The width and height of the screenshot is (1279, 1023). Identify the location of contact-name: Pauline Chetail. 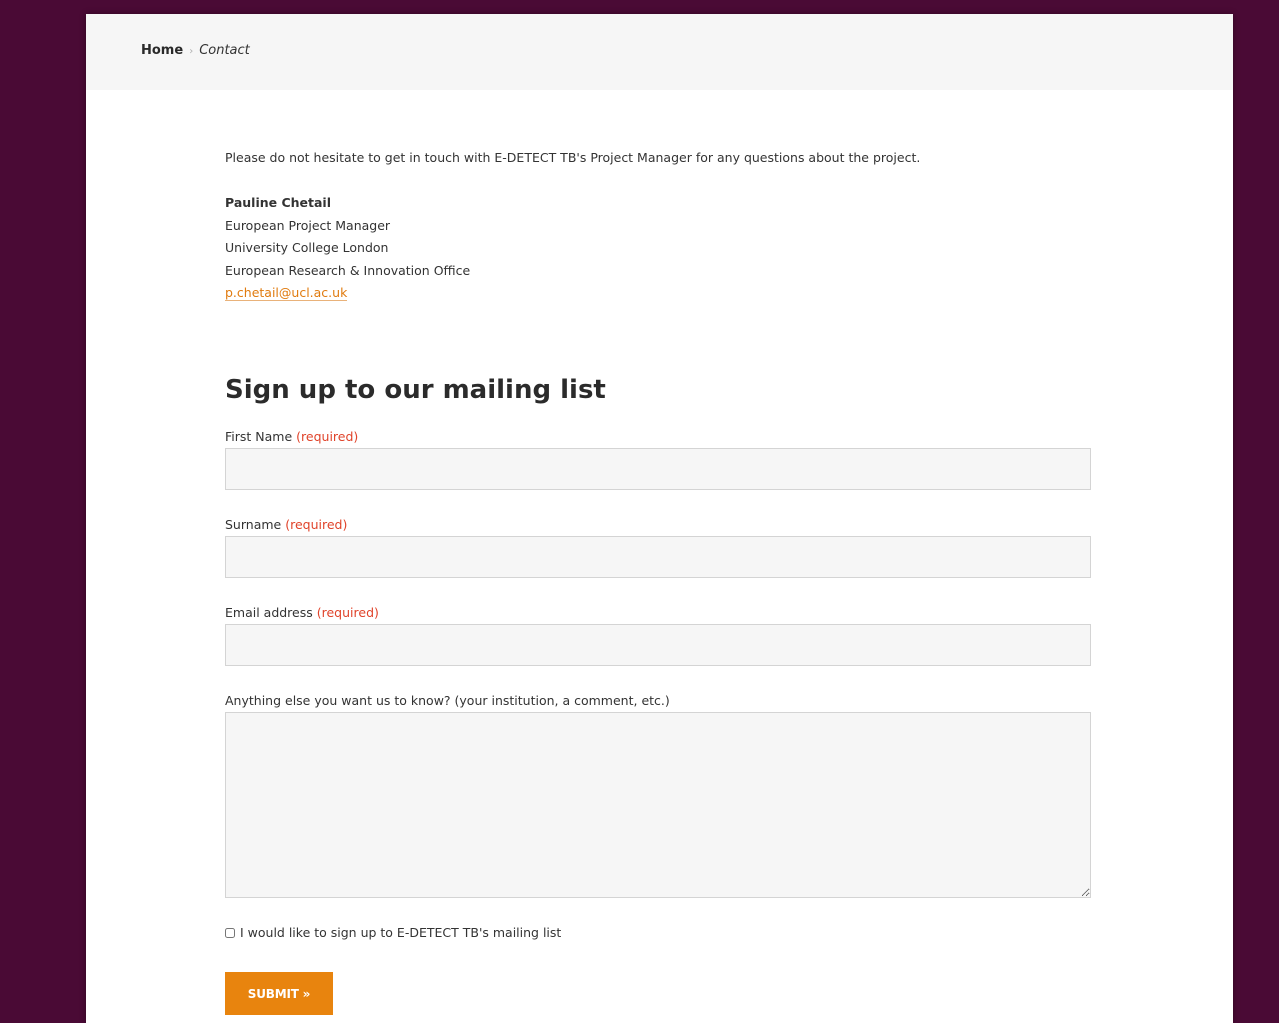
(278, 202).